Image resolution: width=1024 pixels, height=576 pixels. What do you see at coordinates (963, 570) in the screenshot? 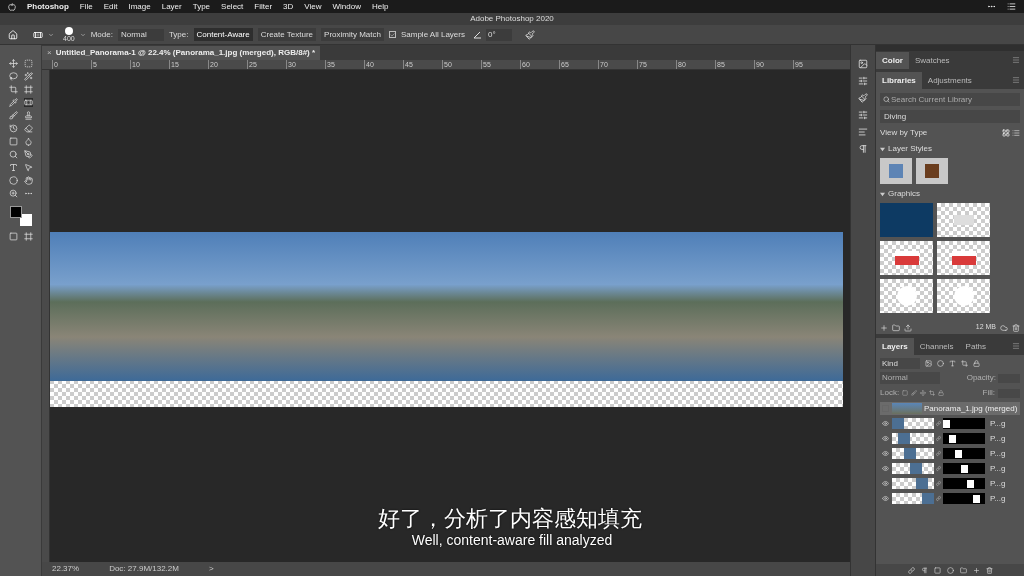
I see `group-icon` at bounding box center [963, 570].